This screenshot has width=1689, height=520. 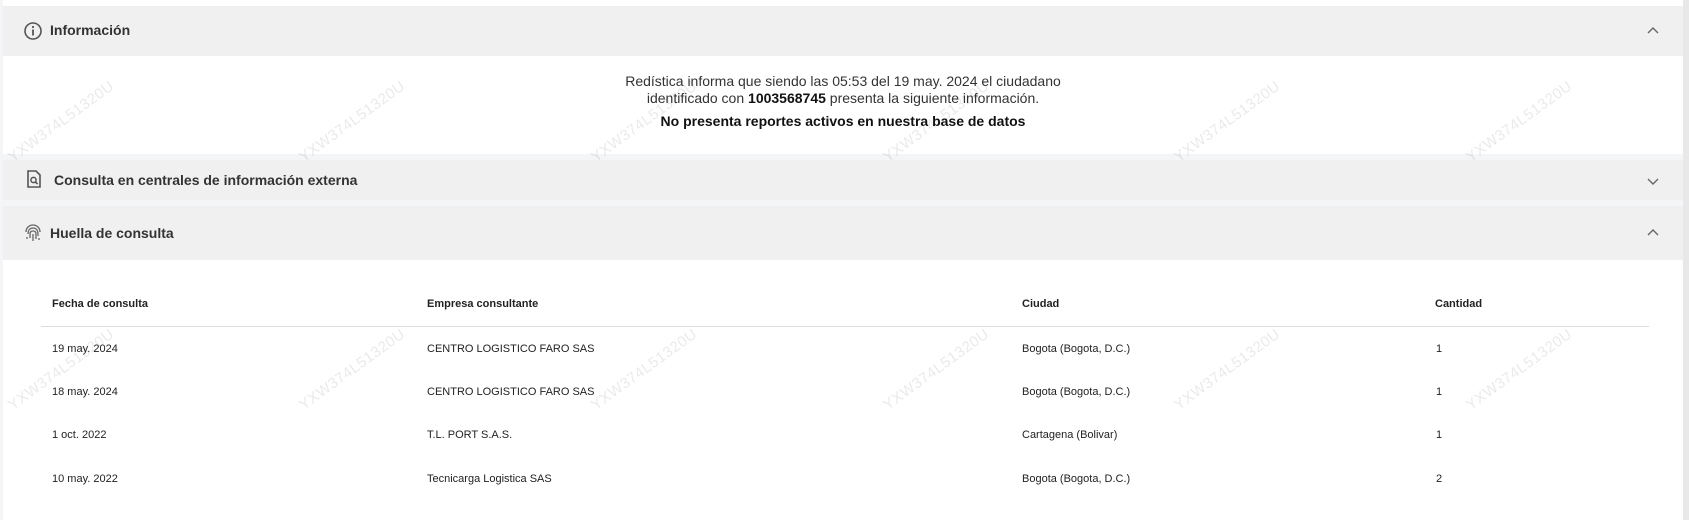 What do you see at coordinates (845, 326) in the screenshot?
I see `header-divider` at bounding box center [845, 326].